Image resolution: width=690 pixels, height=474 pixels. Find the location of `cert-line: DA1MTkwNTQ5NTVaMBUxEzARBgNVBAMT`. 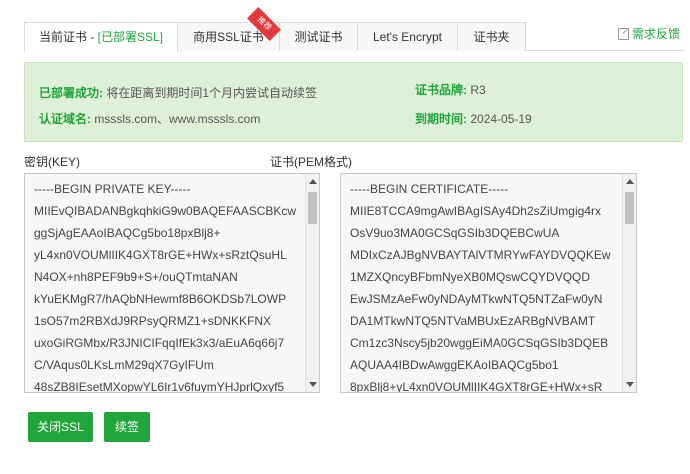

cert-line: DA1MTkwNTQ5NTVaMBUxEzARBgNVBAMT is located at coordinates (473, 321).